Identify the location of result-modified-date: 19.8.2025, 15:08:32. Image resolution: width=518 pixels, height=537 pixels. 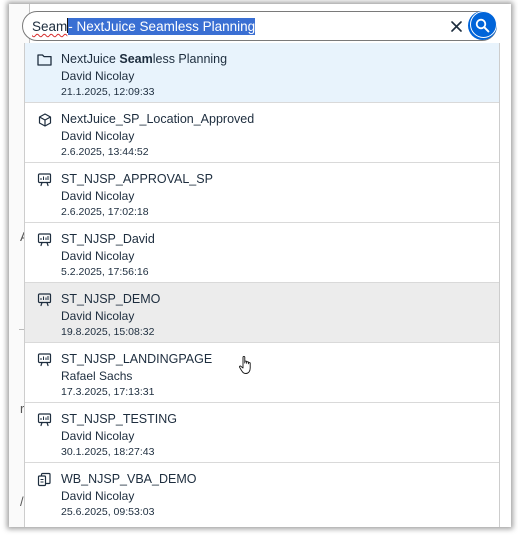
(108, 332).